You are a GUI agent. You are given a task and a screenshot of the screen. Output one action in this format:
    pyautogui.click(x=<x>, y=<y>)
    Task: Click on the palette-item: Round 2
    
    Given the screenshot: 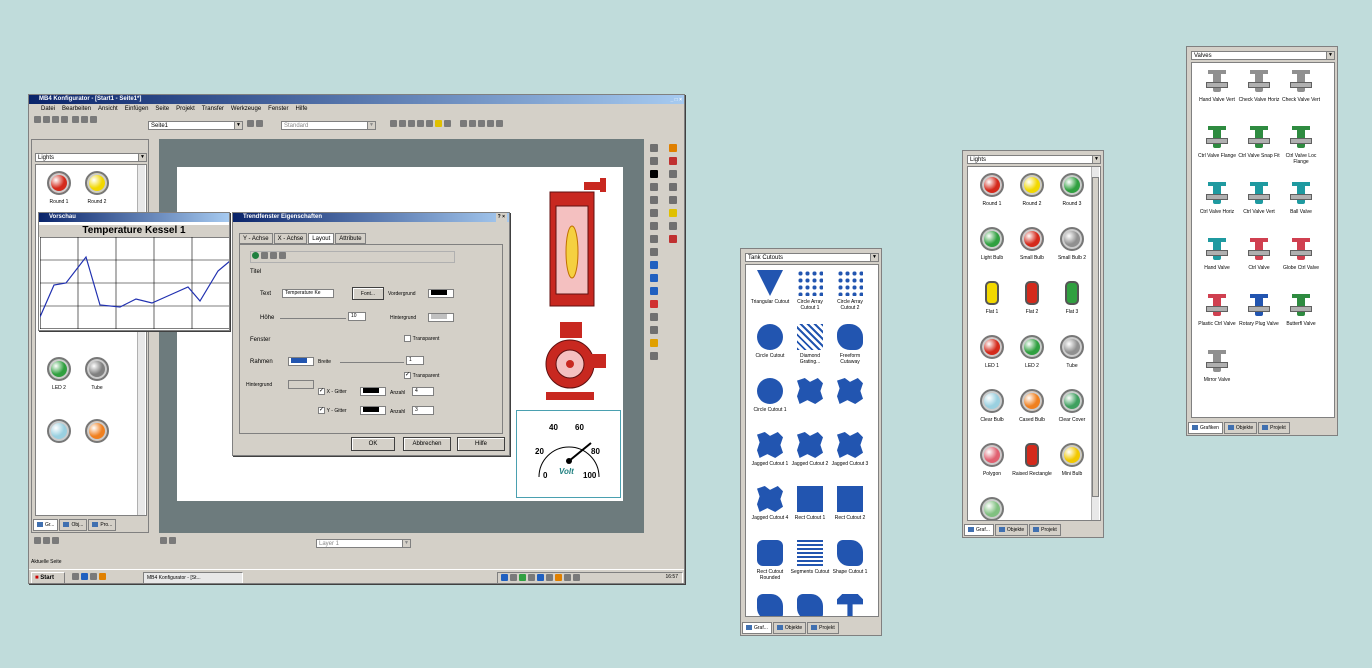 What is the action you would take?
    pyautogui.click(x=1032, y=196)
    